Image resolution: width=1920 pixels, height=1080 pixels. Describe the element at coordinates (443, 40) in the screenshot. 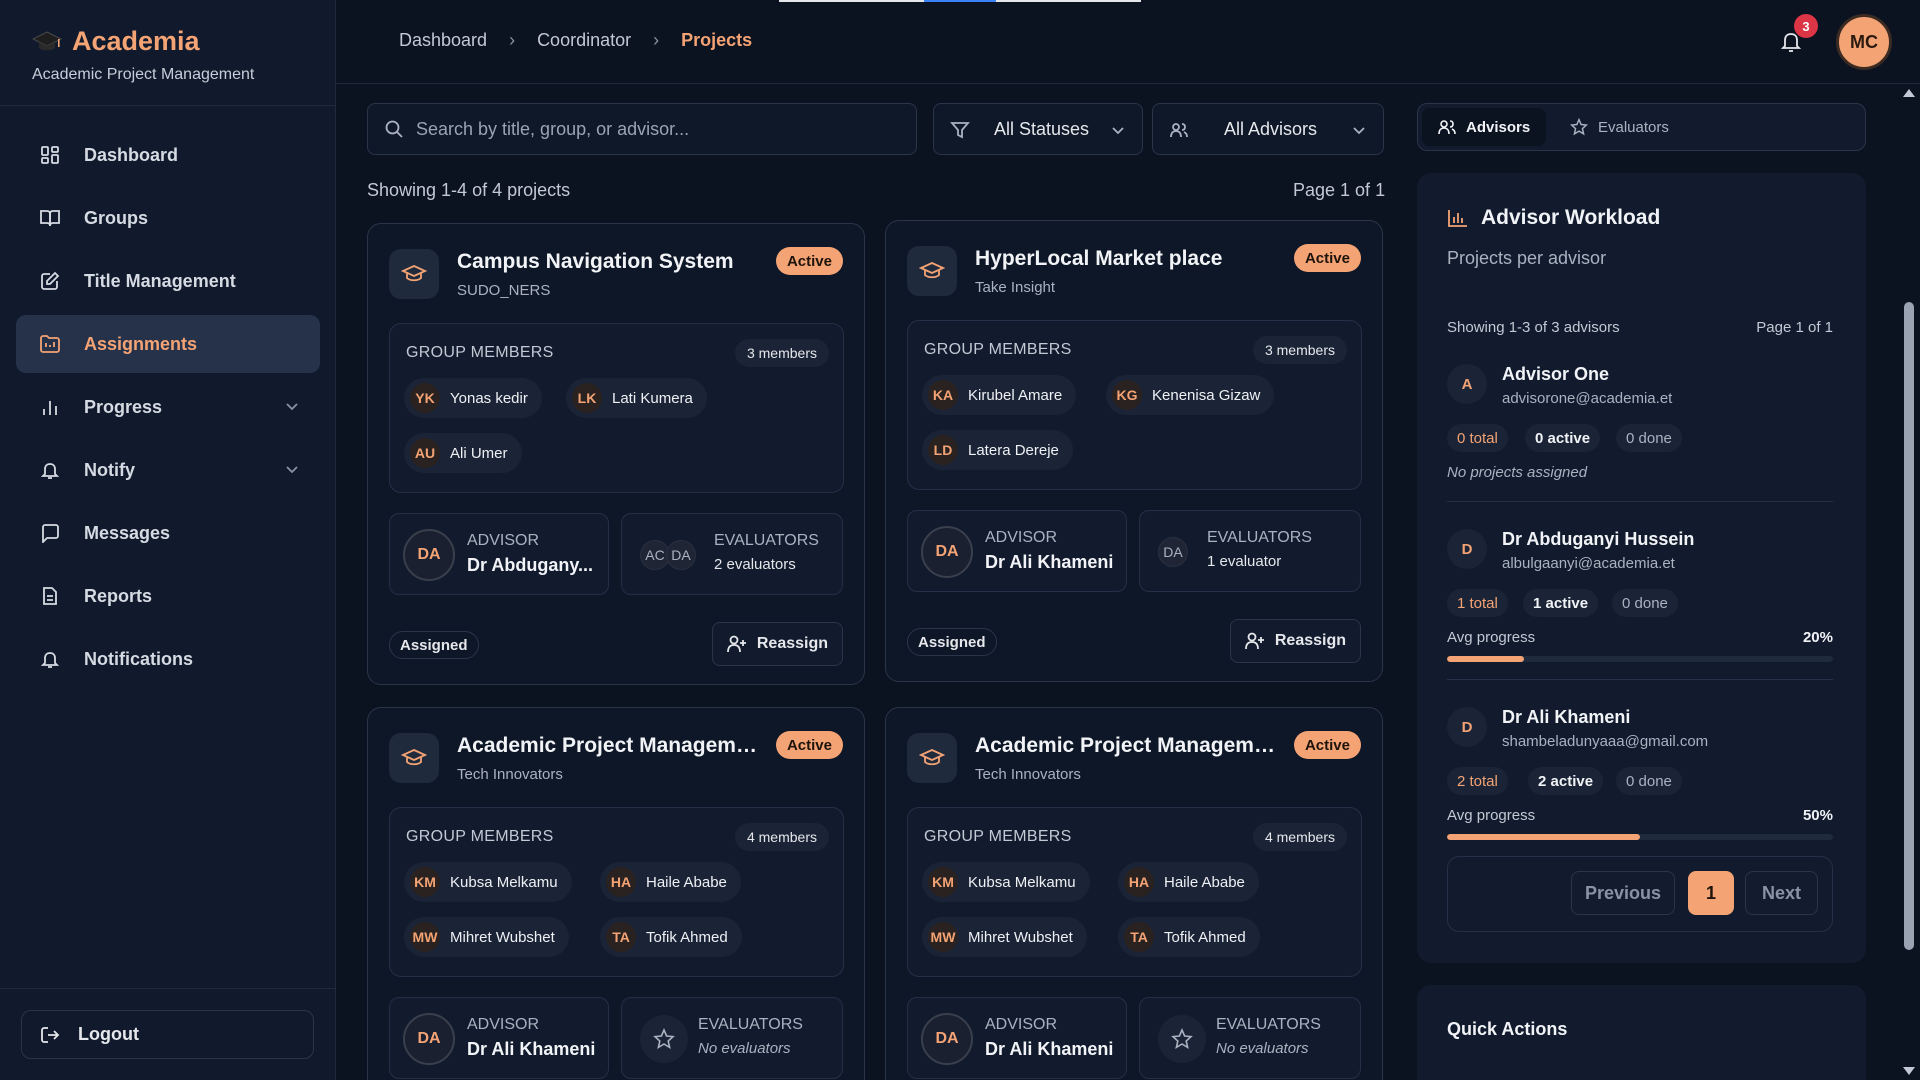

I see `breadcrumb-dashboard: Dashboard` at that location.